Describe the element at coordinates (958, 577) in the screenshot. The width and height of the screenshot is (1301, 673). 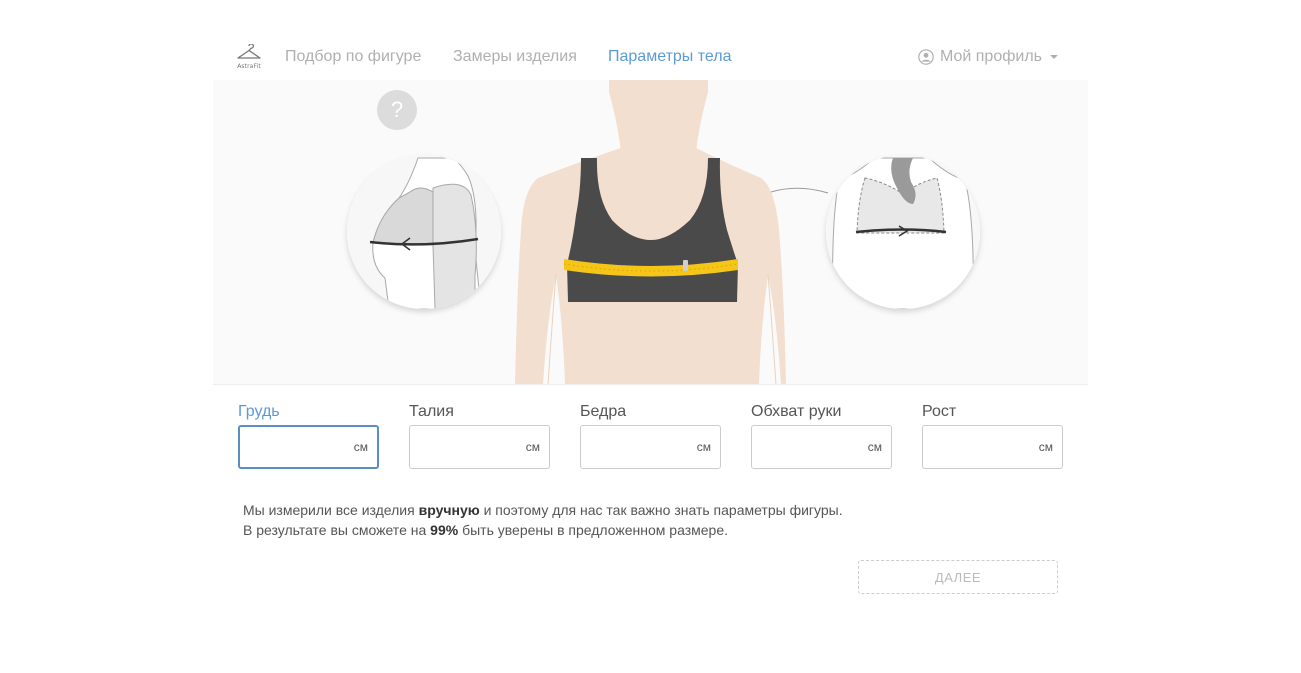
I see `next-button: ДАЛЕЕ` at that location.